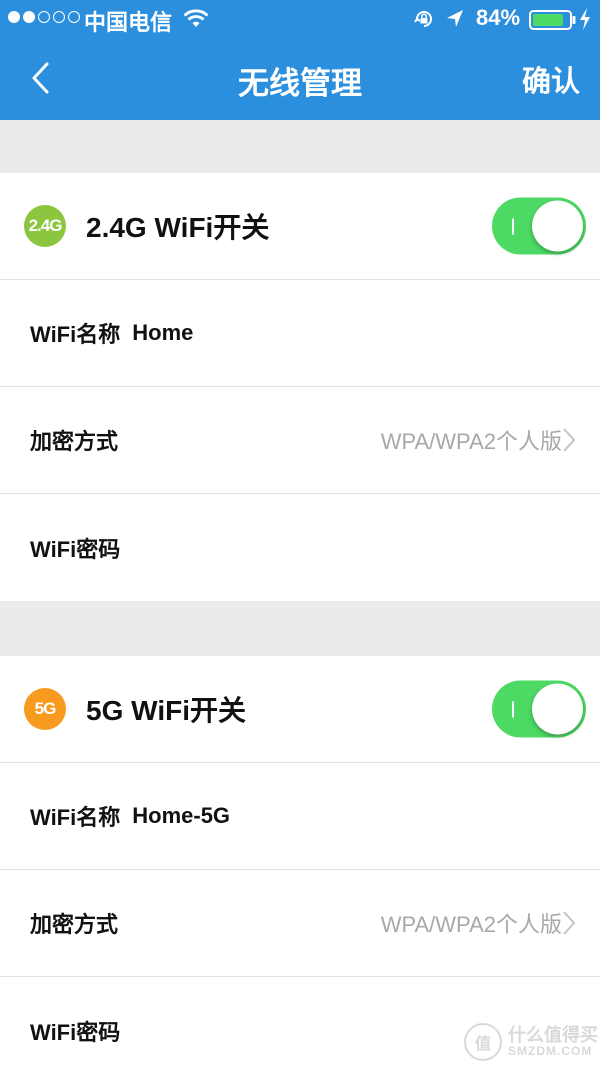 This screenshot has height=1084, width=600. What do you see at coordinates (45, 709) in the screenshot?
I see `wifi-5g-badge-icon: 5G` at bounding box center [45, 709].